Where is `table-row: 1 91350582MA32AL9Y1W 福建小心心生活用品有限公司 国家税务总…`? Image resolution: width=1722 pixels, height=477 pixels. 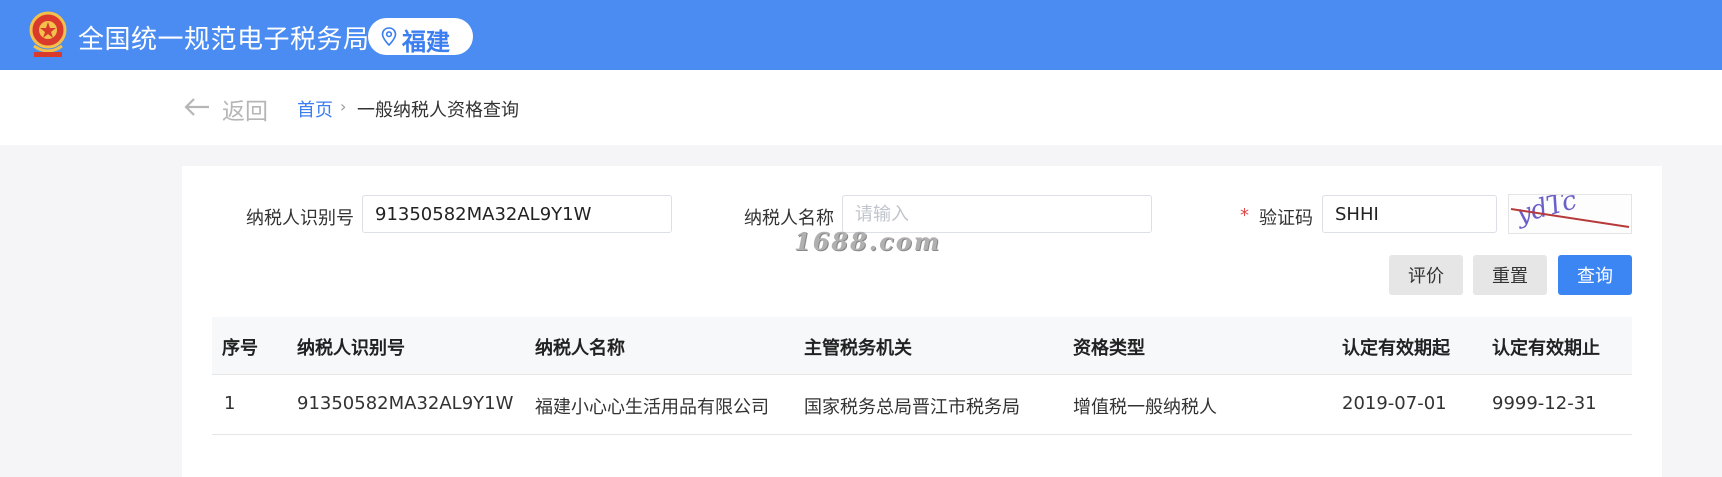 table-row: 1 91350582MA32AL9Y1W 福建小心心生活用品有限公司 国家税务总… is located at coordinates (922, 405).